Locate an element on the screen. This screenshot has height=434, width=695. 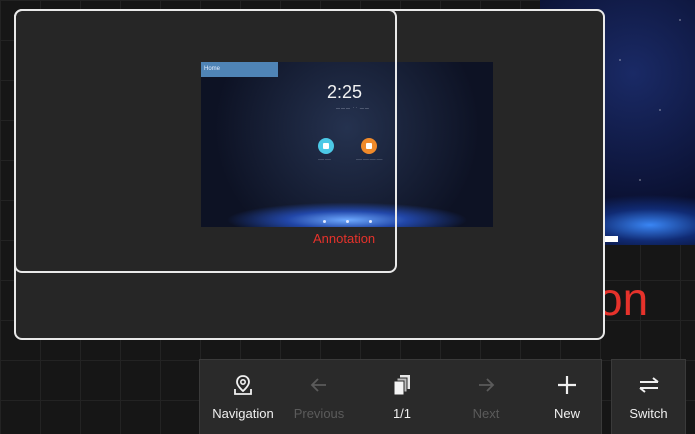
bottom-toolbar: Navigation Previous 1/1 Next New is located at coordinates (400, 396).